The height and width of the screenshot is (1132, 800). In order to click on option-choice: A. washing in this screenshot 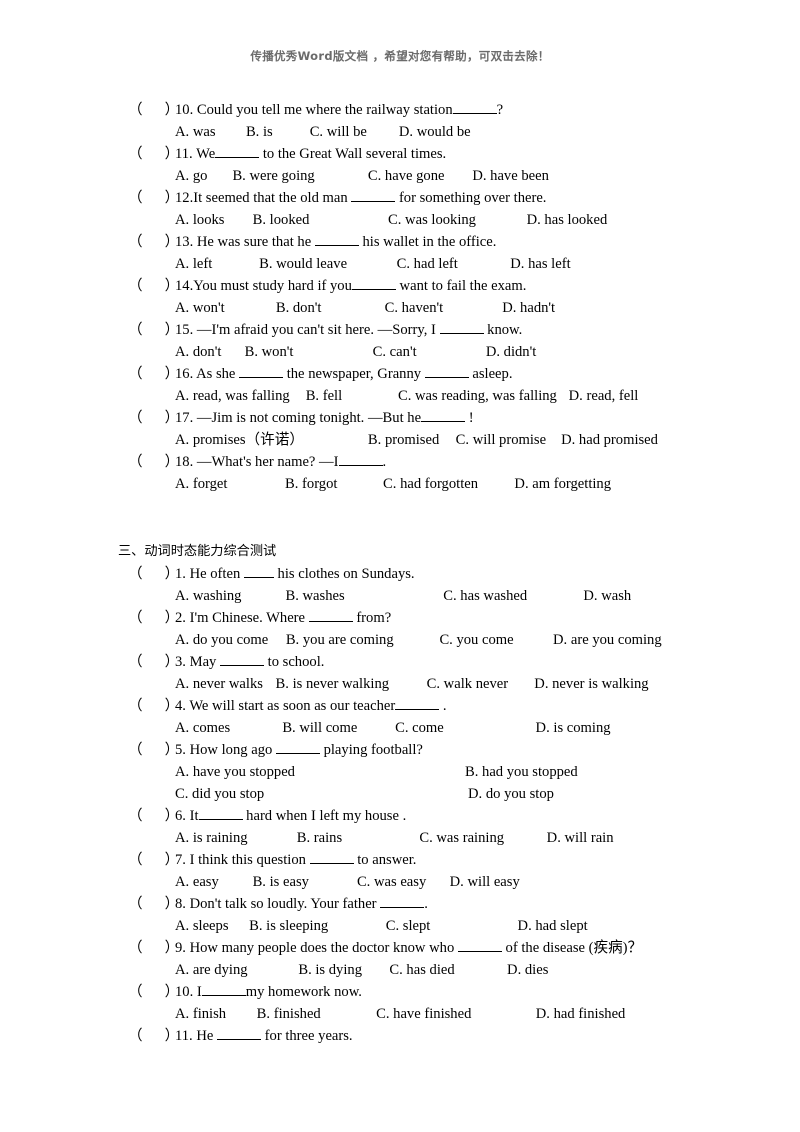, I will do `click(208, 596)`.